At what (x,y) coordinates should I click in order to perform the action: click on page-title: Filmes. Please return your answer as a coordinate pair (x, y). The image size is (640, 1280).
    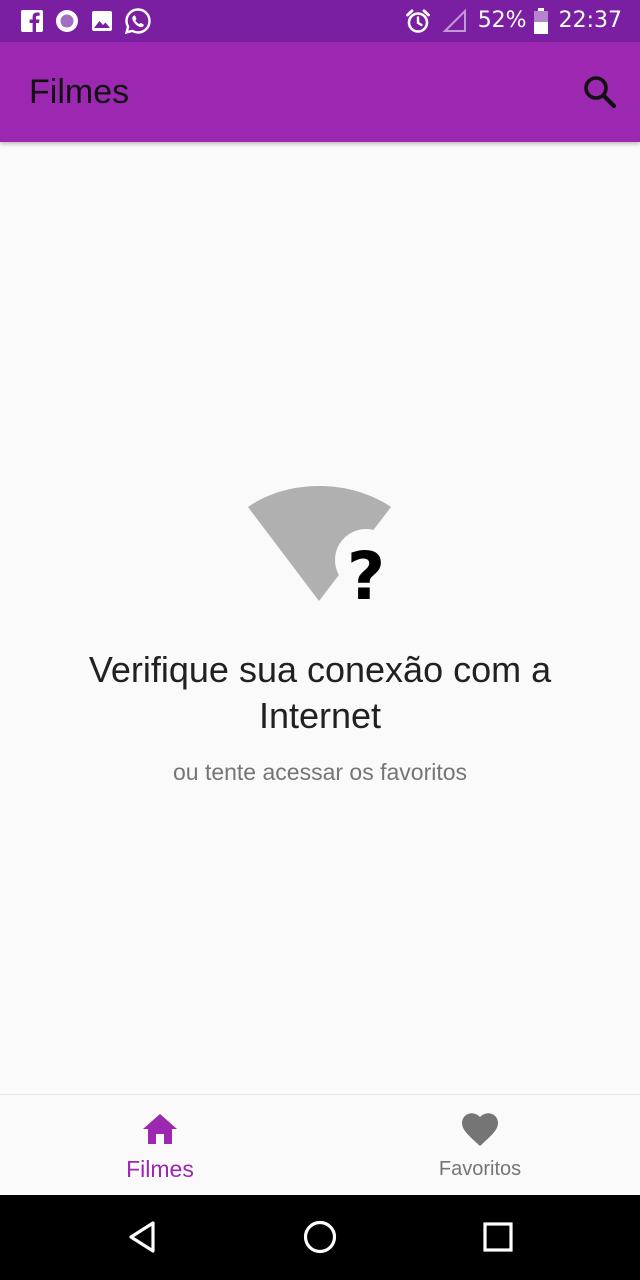
    Looking at the image, I should click on (79, 92).